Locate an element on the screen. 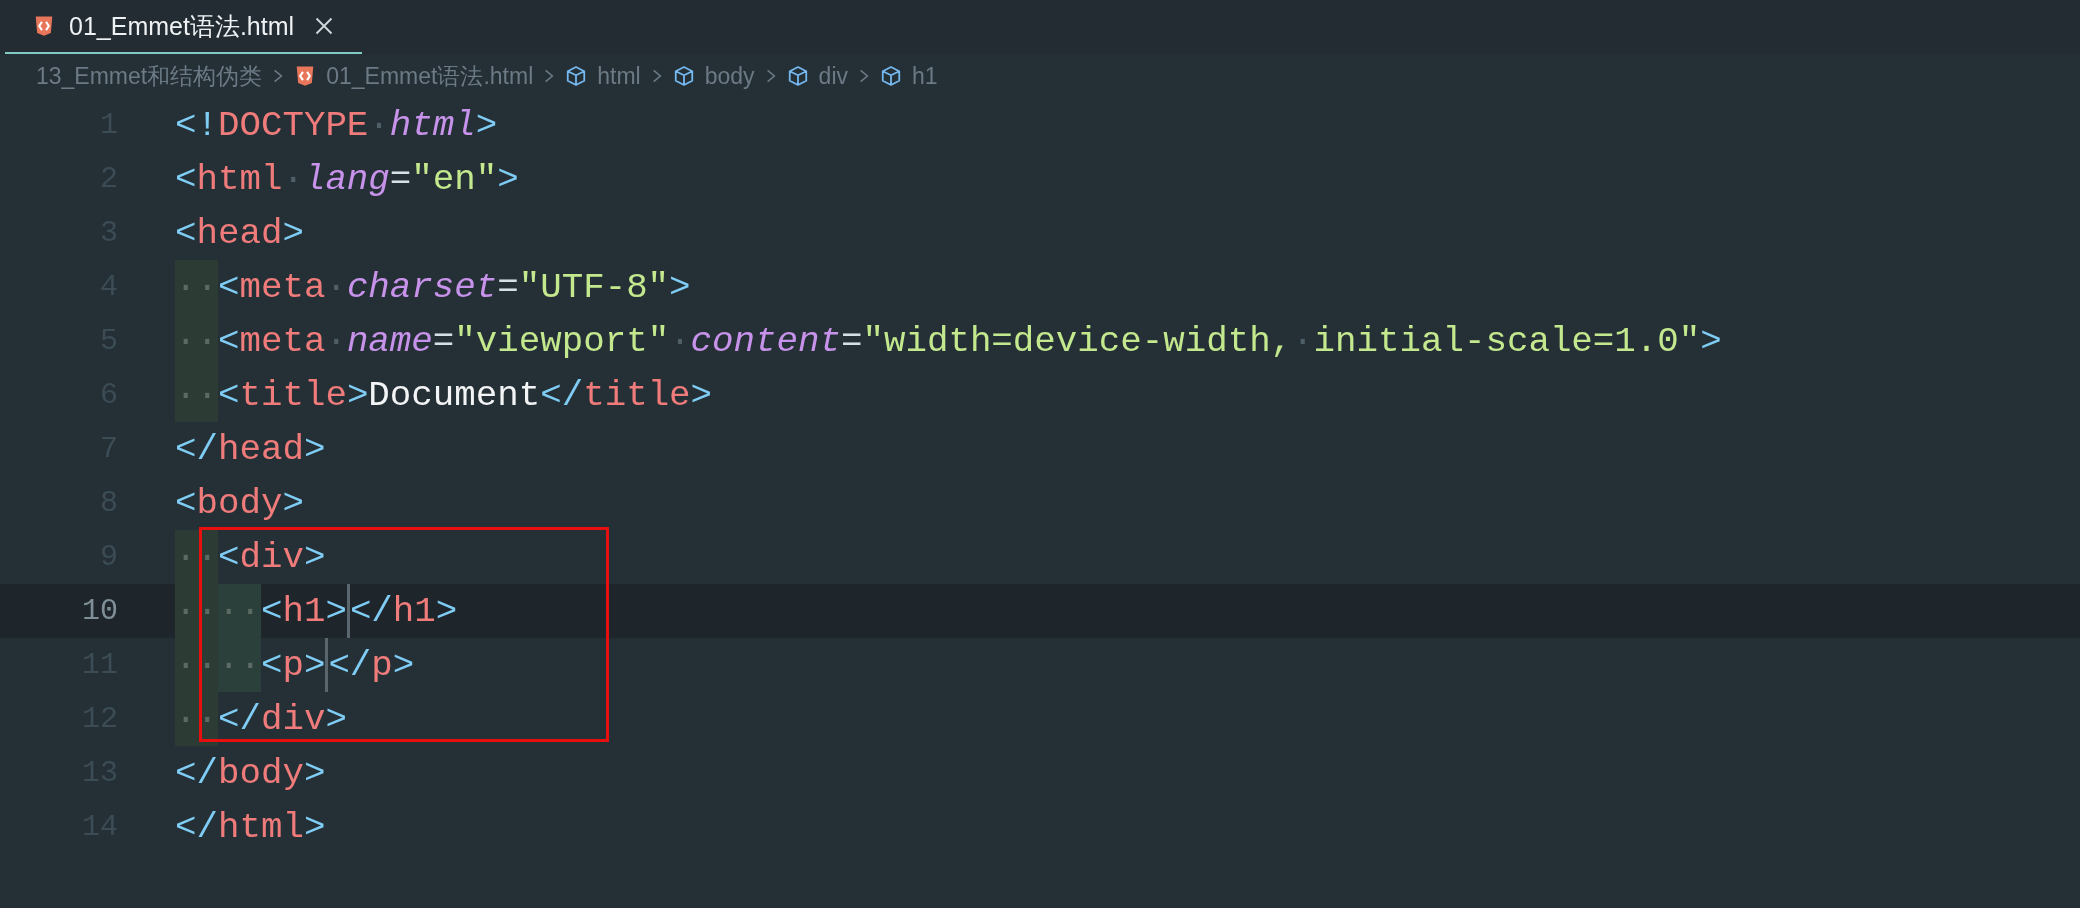 The image size is (2080, 908). attribute-name: name is located at coordinates (389, 341).